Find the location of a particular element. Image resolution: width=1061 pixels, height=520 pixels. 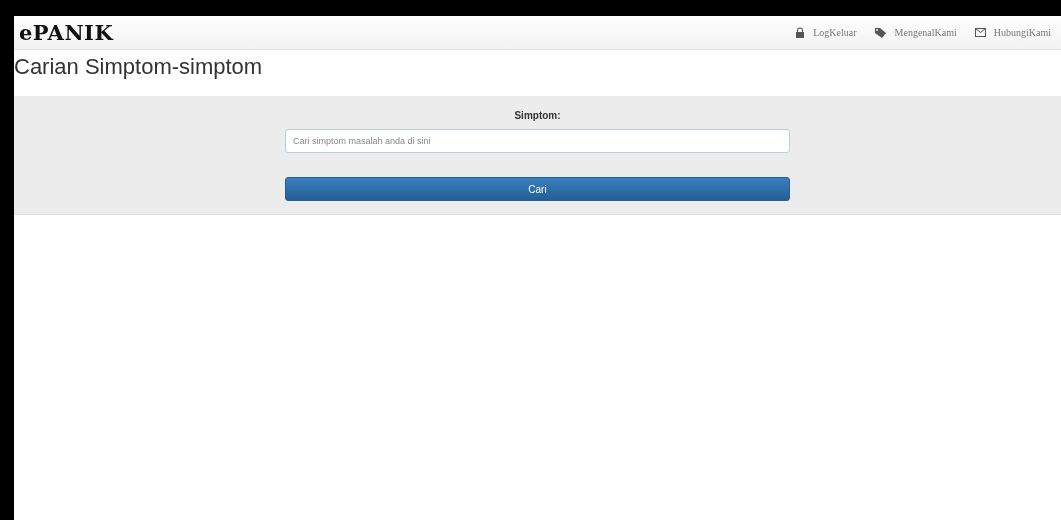

nav-link: MengenalKami is located at coordinates (915, 32).